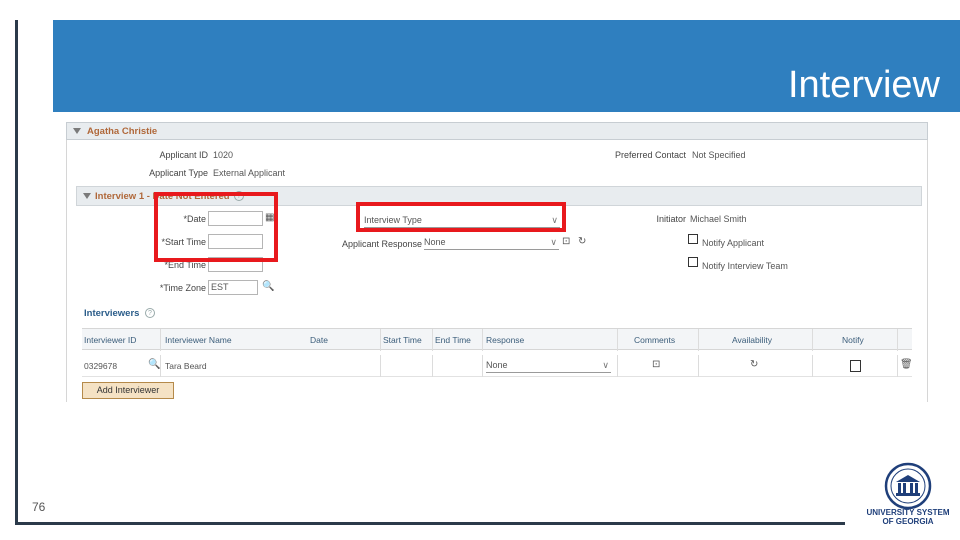 This screenshot has width=960, height=540. I want to click on applicant-type-value: External Applicant, so click(249, 173).